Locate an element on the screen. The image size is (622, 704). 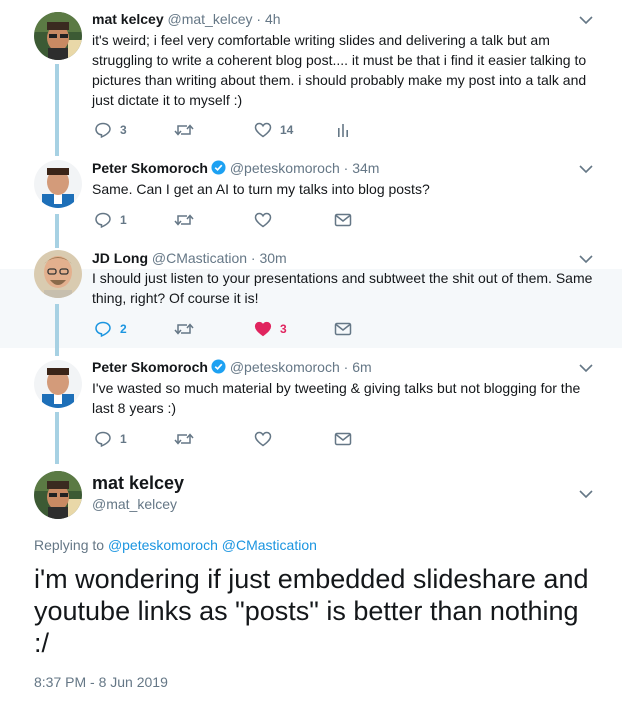
analytics-button is located at coordinates (343, 130).